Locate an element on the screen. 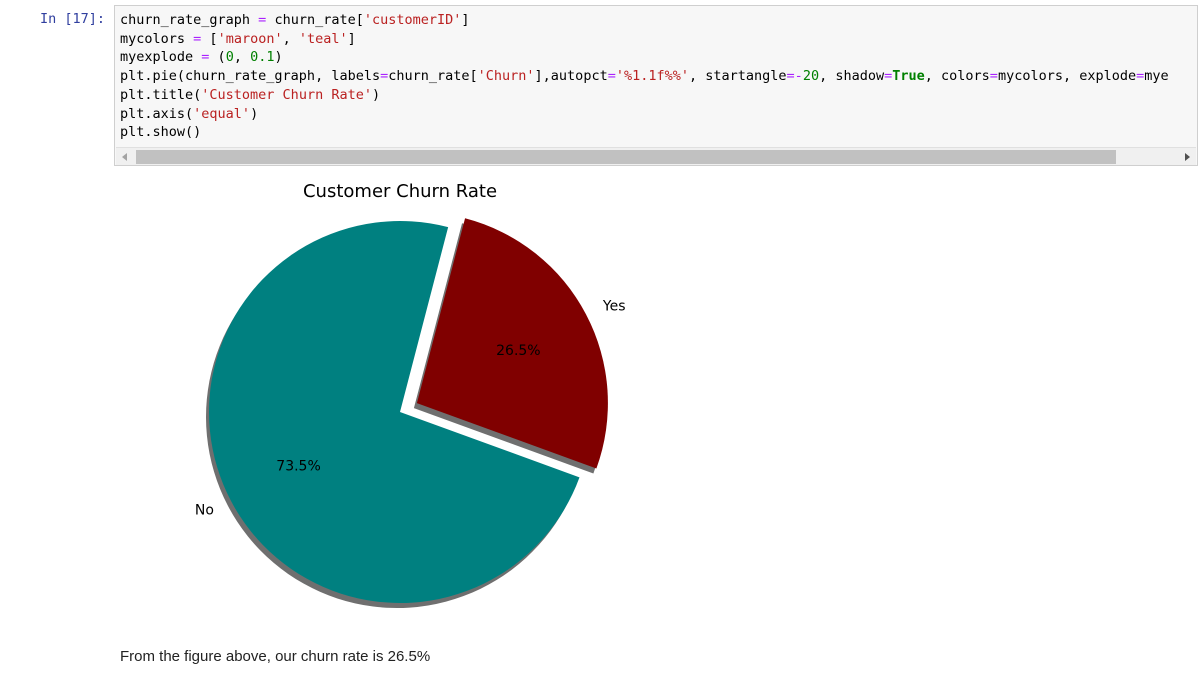  code-token: ( is located at coordinates (217, 57).